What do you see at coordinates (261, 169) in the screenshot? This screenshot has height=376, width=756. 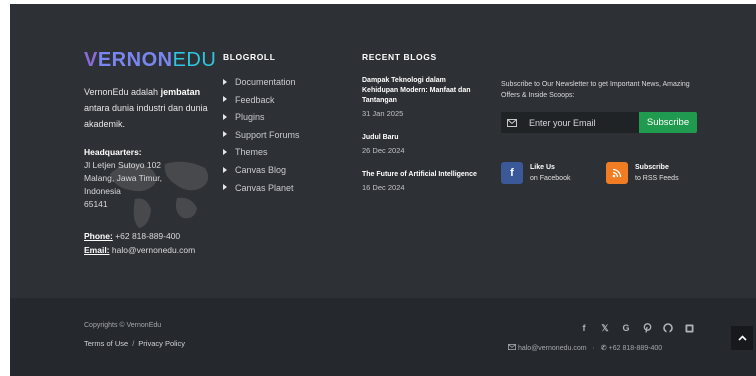 I see `link-label: Canvas Blog` at bounding box center [261, 169].